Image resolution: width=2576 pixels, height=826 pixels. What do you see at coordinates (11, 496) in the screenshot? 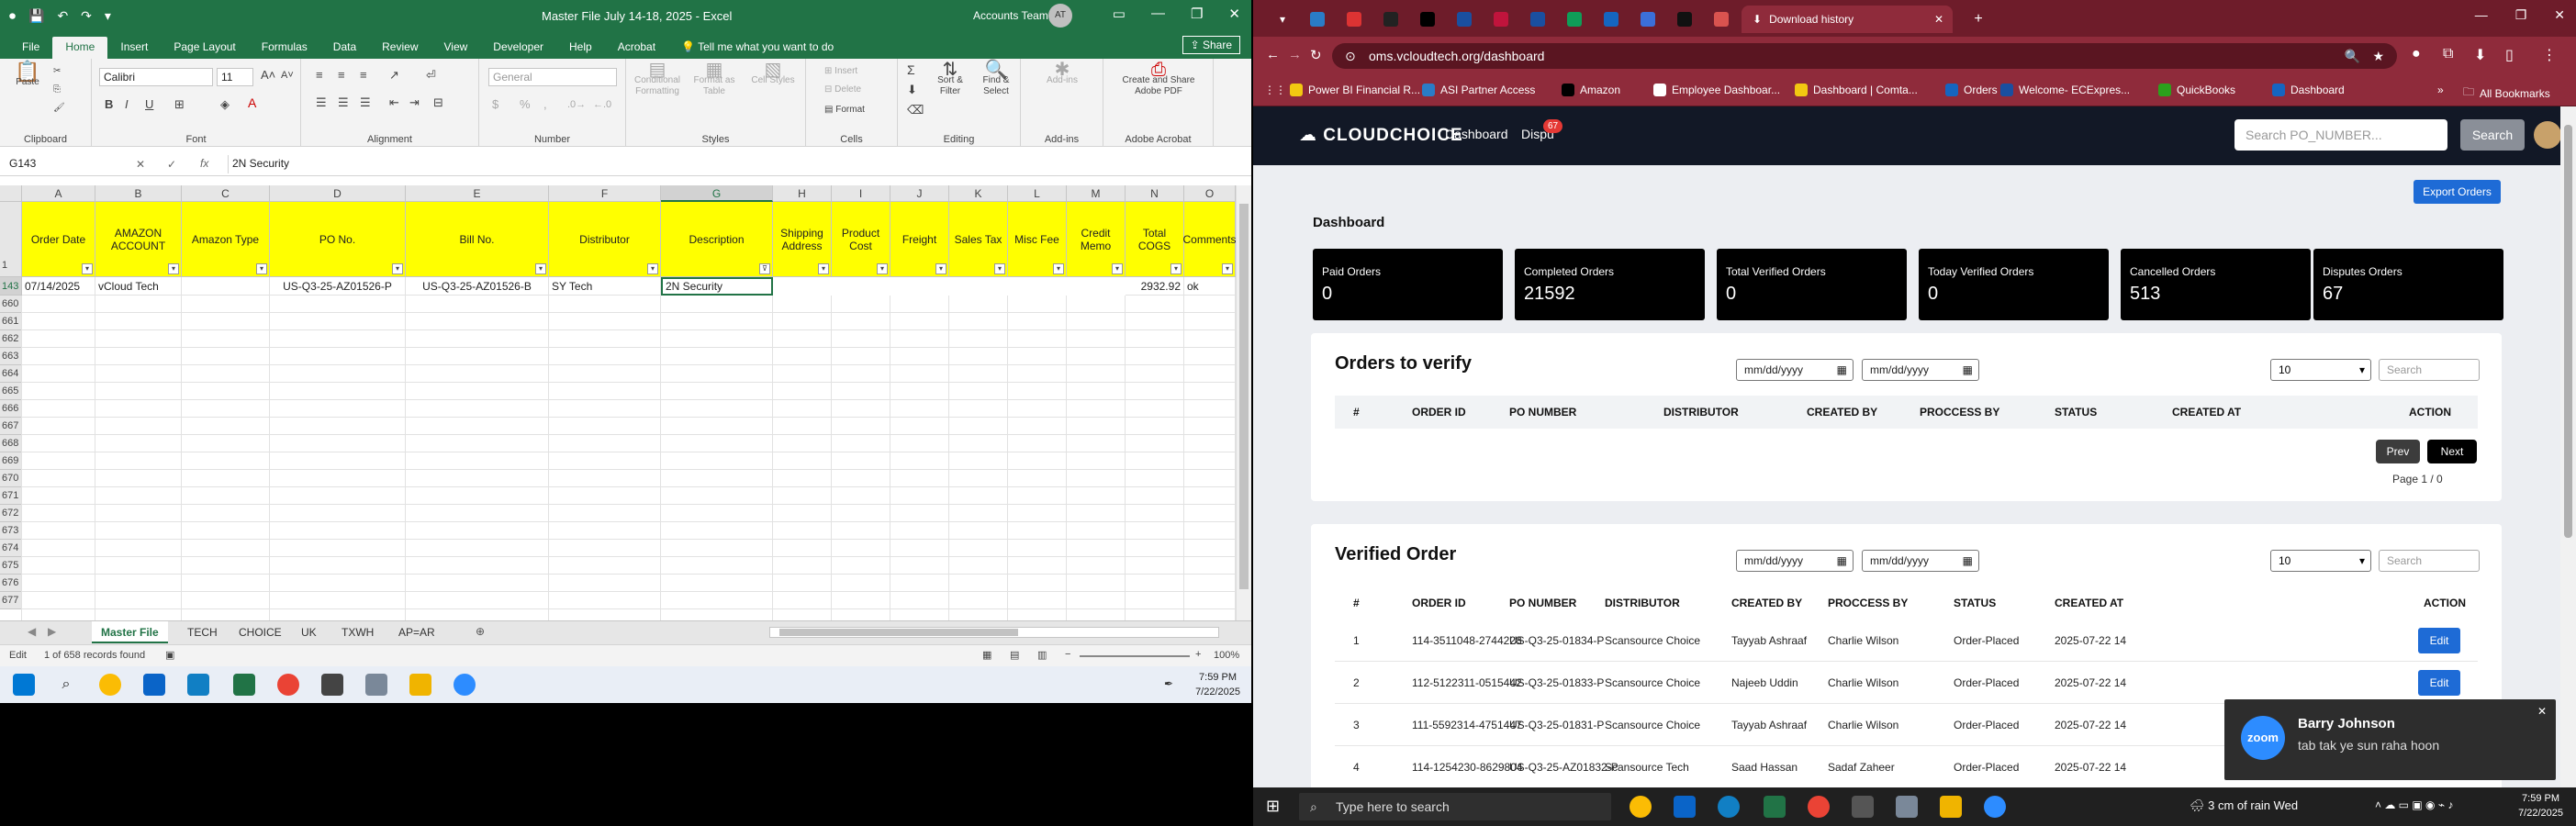
I see `row-header: 671` at bounding box center [11, 496].